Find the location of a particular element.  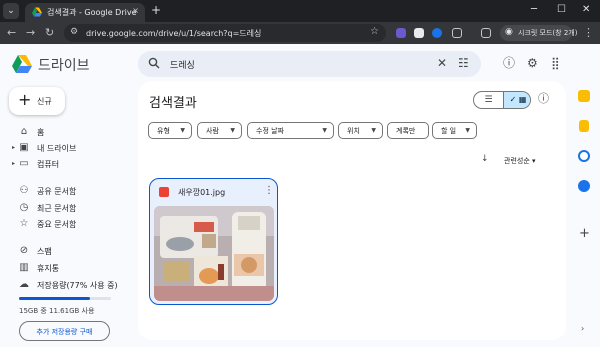

clock-icon: ◷ is located at coordinates (24, 207).